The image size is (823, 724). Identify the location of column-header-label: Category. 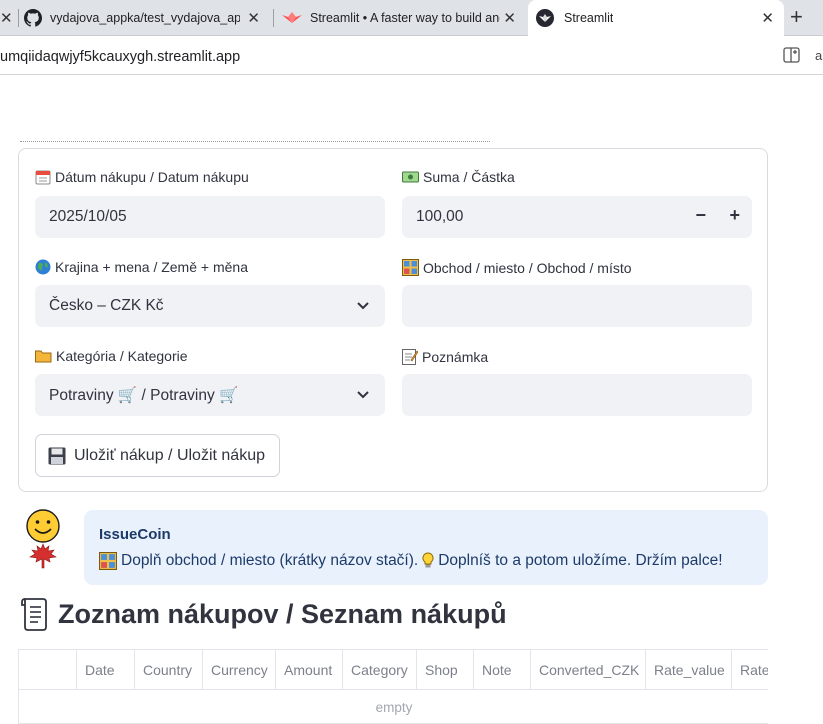
(379, 670).